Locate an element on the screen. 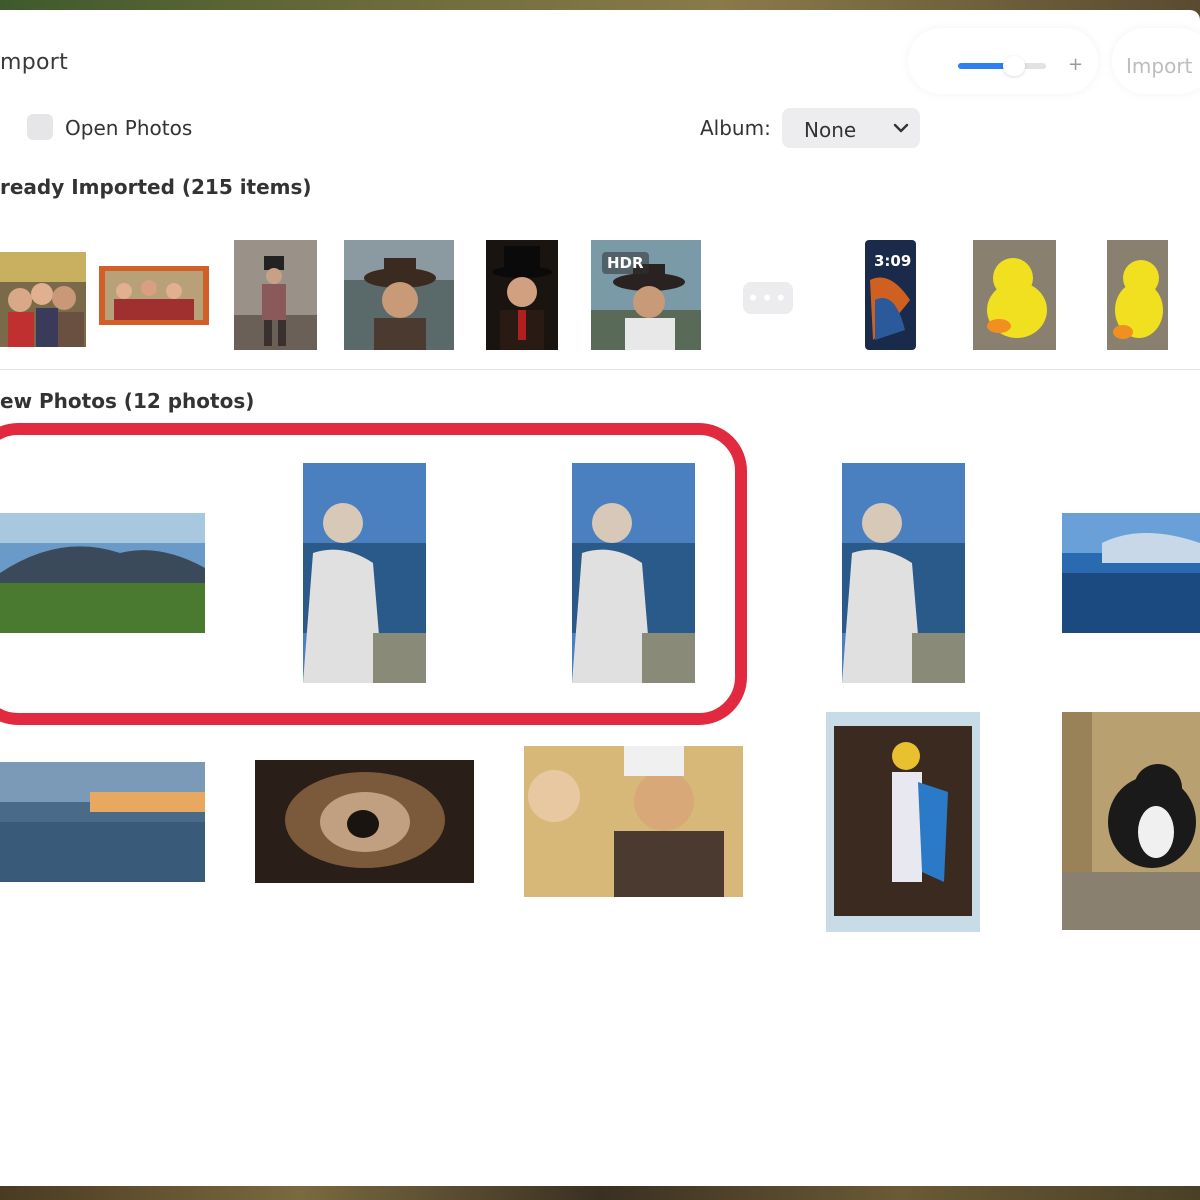 The width and height of the screenshot is (1200, 1200). new-photos-header: ew Photos (12 photos) is located at coordinates (127, 401).